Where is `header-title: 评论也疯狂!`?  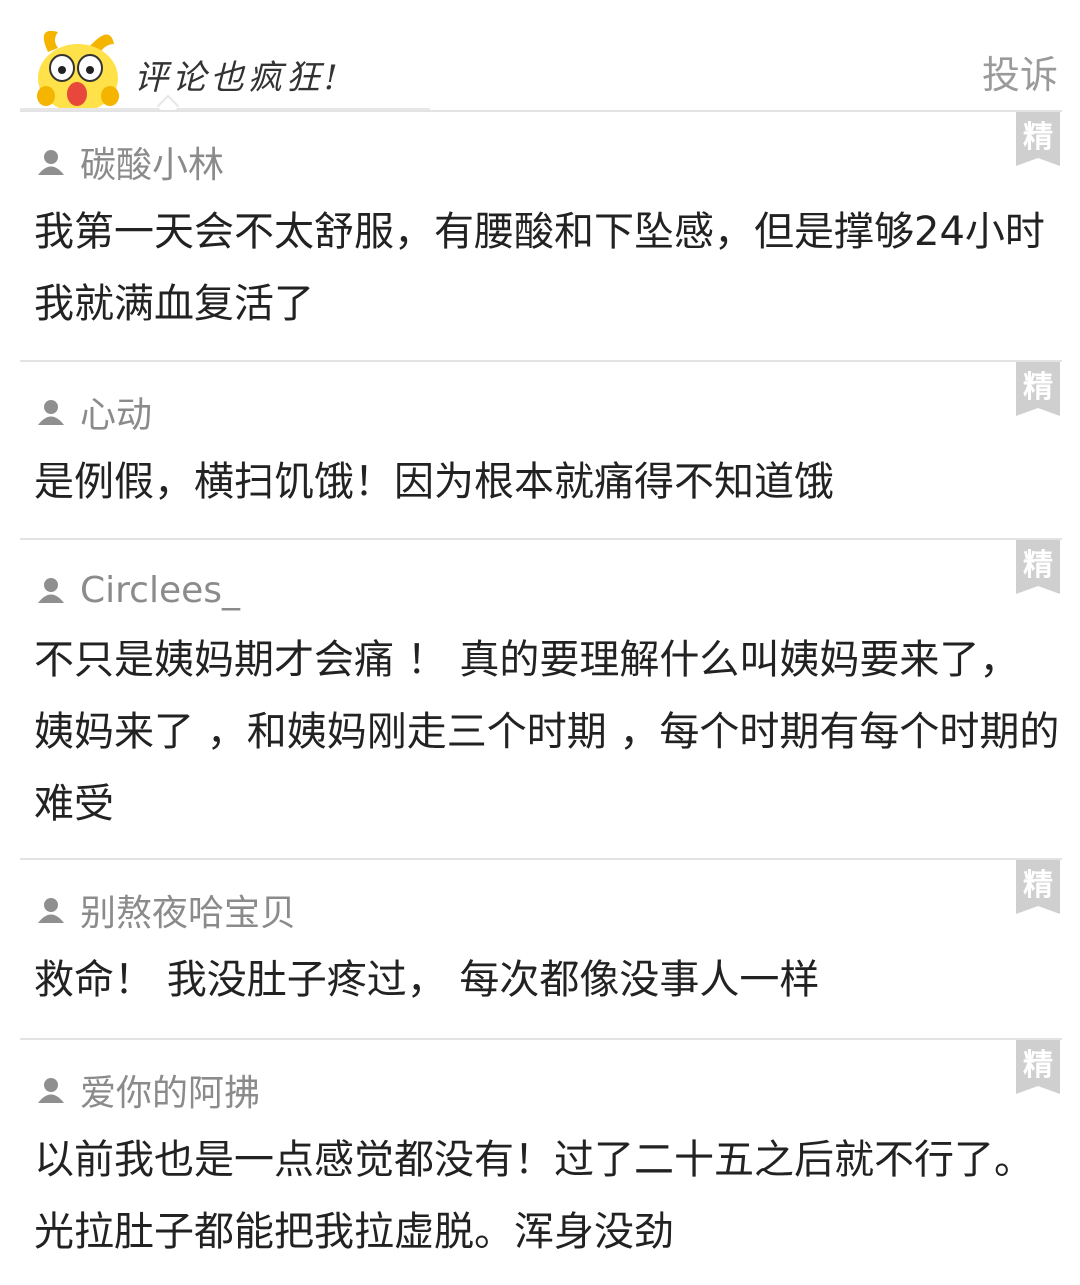
header-title: 评论也疯狂! is located at coordinates (238, 78).